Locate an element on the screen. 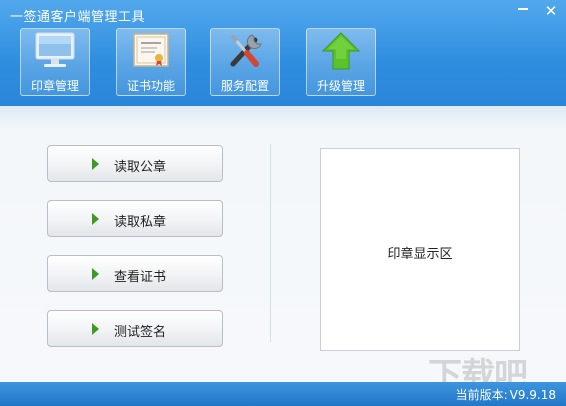  minimize-icon is located at coordinates (523, 9).